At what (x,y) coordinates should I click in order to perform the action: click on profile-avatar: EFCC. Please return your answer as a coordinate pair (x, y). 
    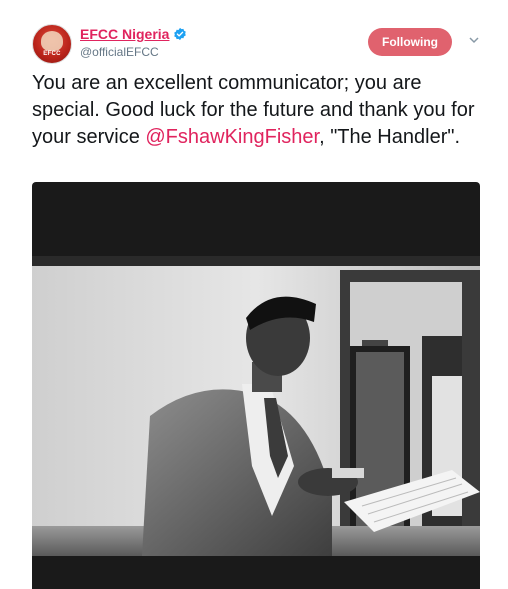
    Looking at the image, I should click on (52, 44).